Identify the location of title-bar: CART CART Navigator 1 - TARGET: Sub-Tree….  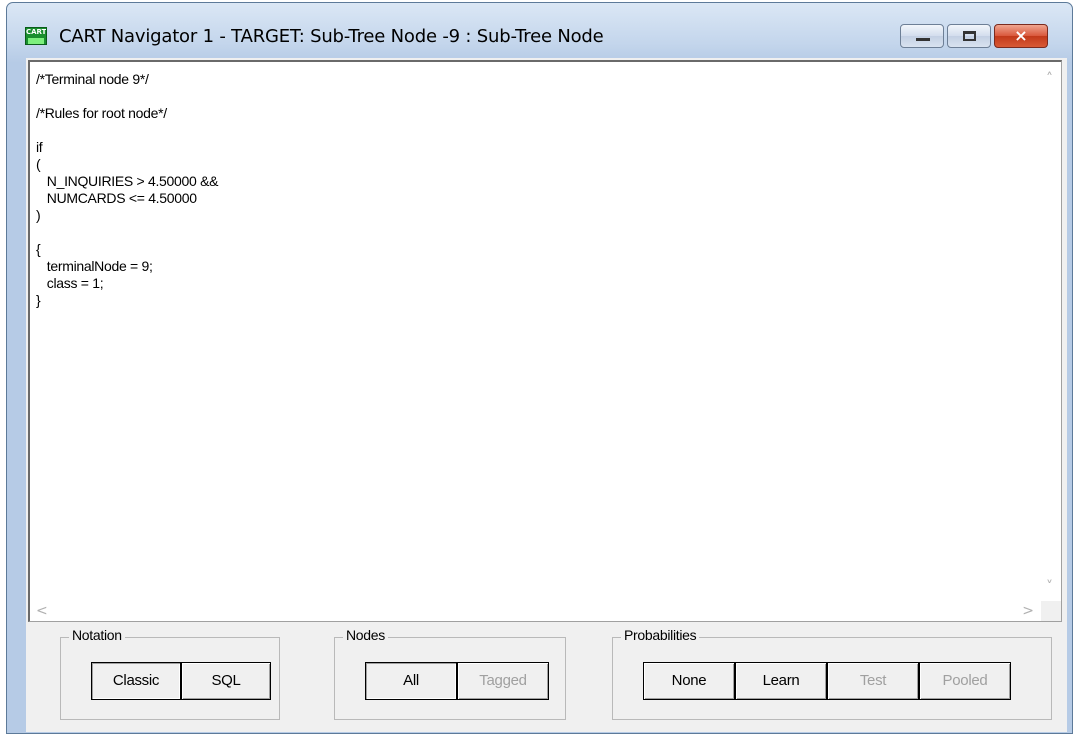
(539, 31).